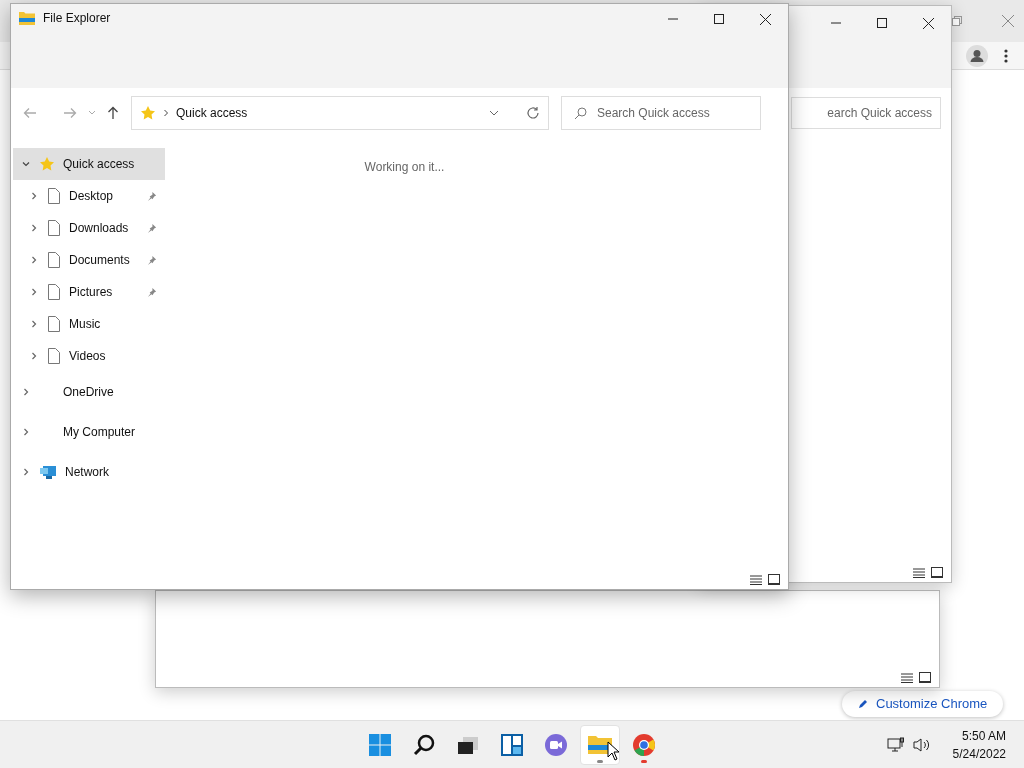 The width and height of the screenshot is (1024, 768). Describe the element at coordinates (212, 113) in the screenshot. I see `address-path: Quick access` at that location.